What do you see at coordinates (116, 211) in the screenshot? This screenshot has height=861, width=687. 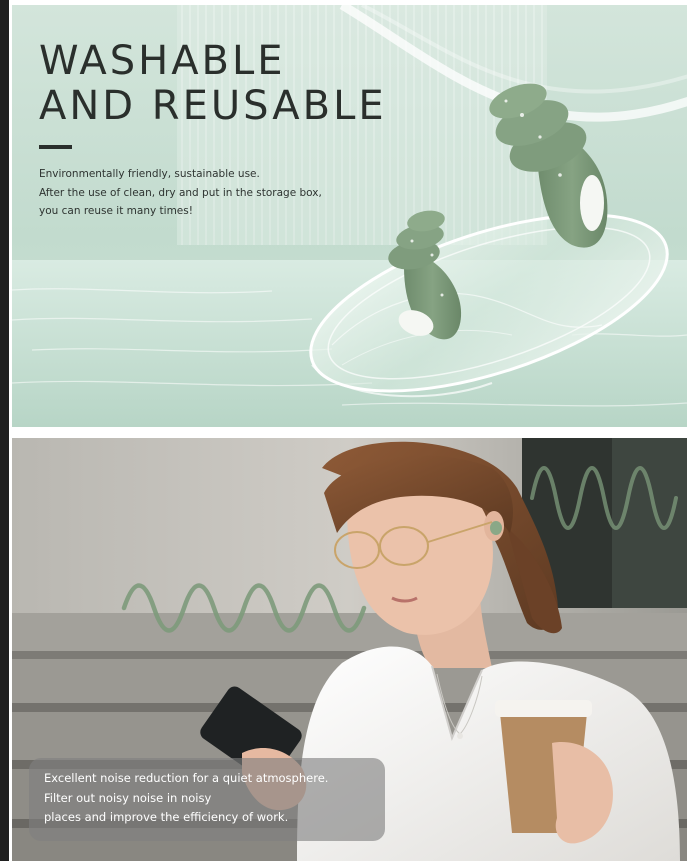 I see `description-line: you can reuse it many times!` at bounding box center [116, 211].